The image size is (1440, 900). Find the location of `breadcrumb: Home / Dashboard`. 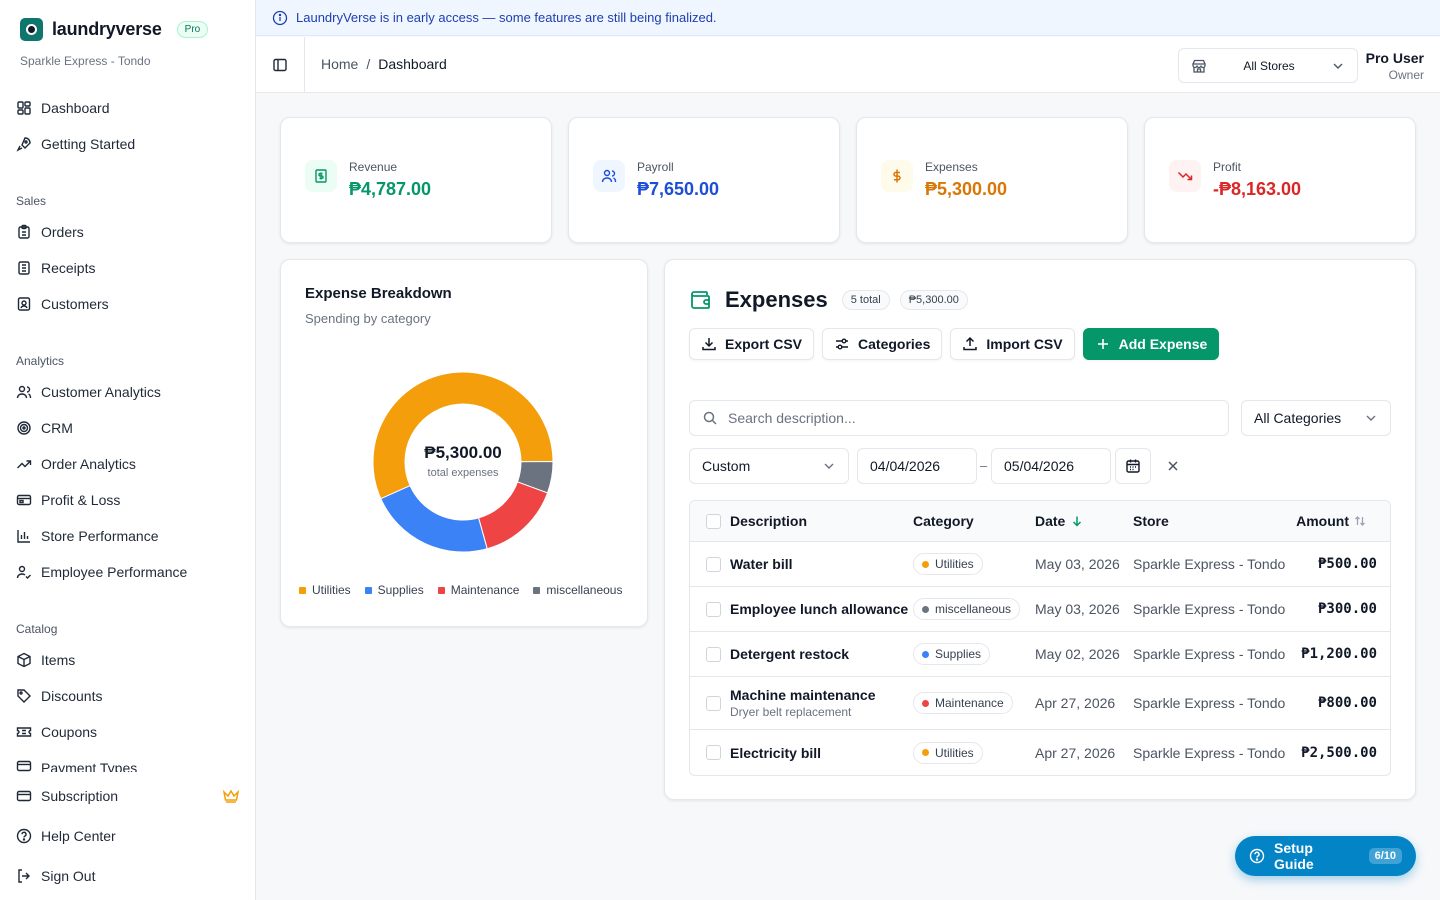

breadcrumb: Home / Dashboard is located at coordinates (384, 64).